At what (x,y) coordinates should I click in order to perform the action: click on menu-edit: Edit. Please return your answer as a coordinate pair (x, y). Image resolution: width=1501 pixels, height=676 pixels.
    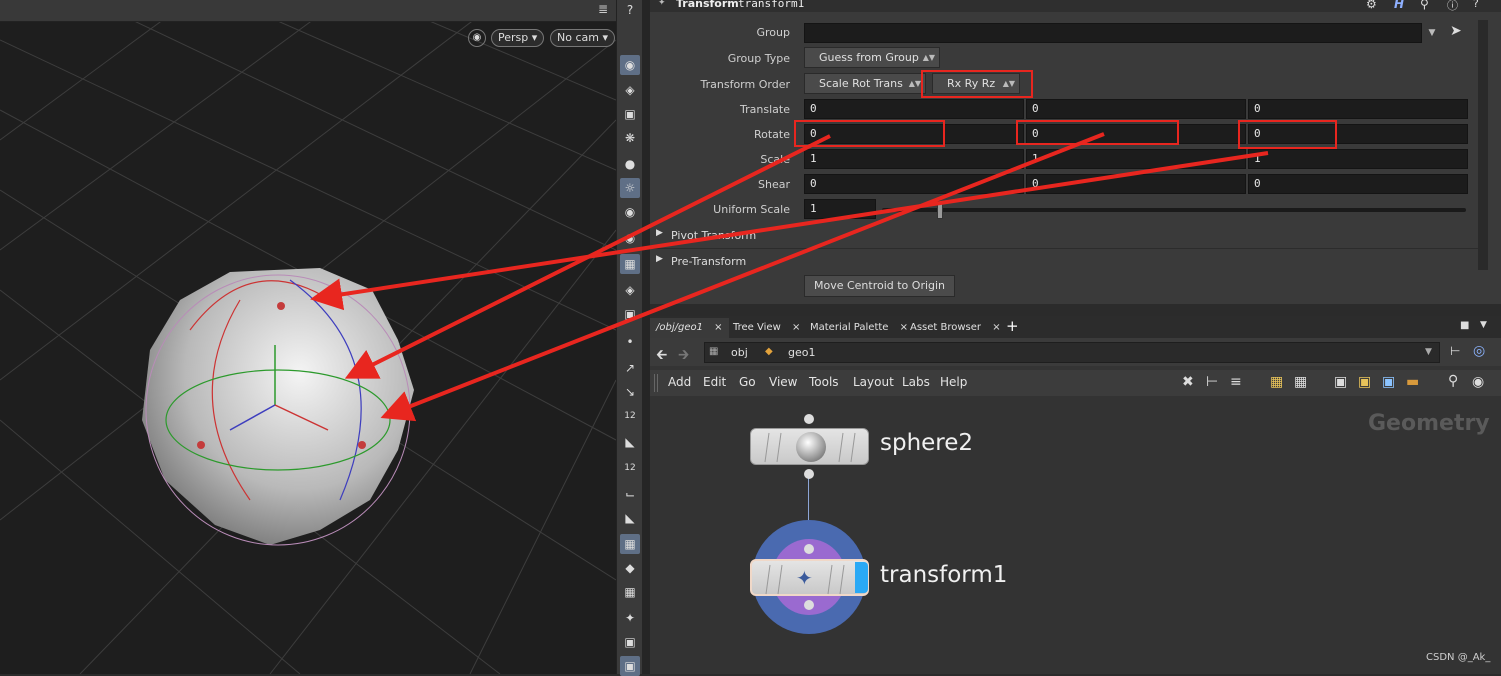
    Looking at the image, I should click on (714, 382).